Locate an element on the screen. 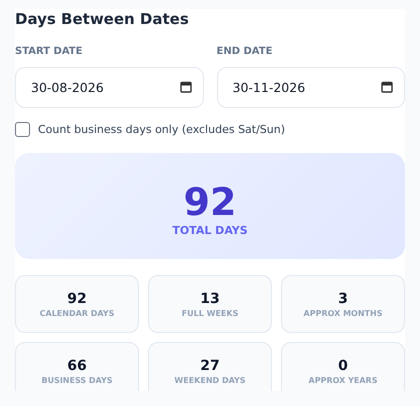  field-label: START DATE is located at coordinates (49, 52).